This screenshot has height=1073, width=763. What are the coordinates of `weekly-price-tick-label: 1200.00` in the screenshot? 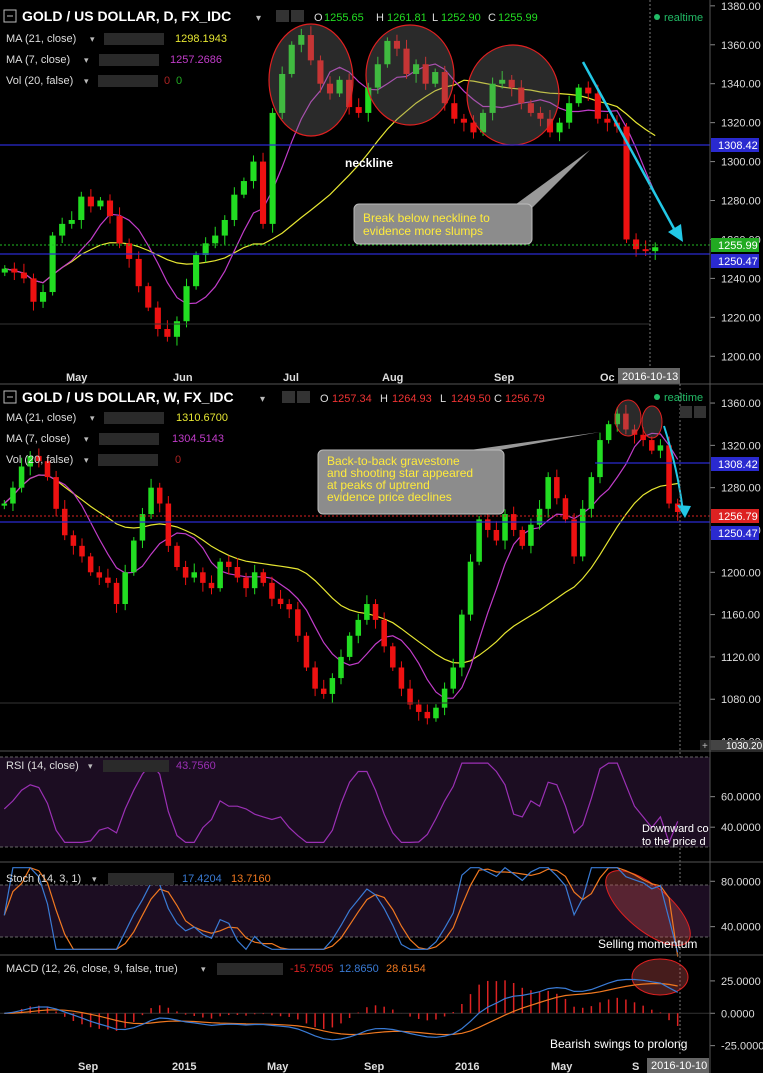 It's located at (741, 573).